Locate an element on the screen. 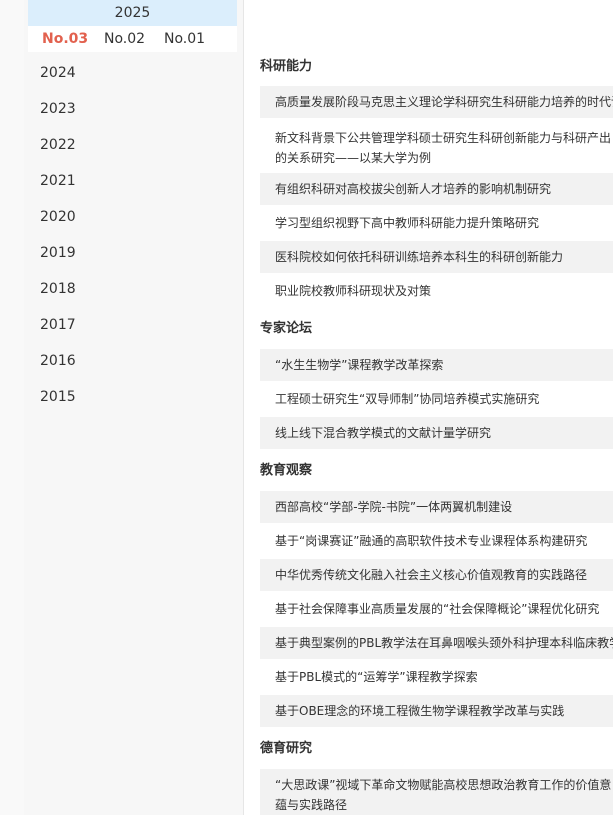  section-title-moral-education: 德育研究 is located at coordinates (286, 748).